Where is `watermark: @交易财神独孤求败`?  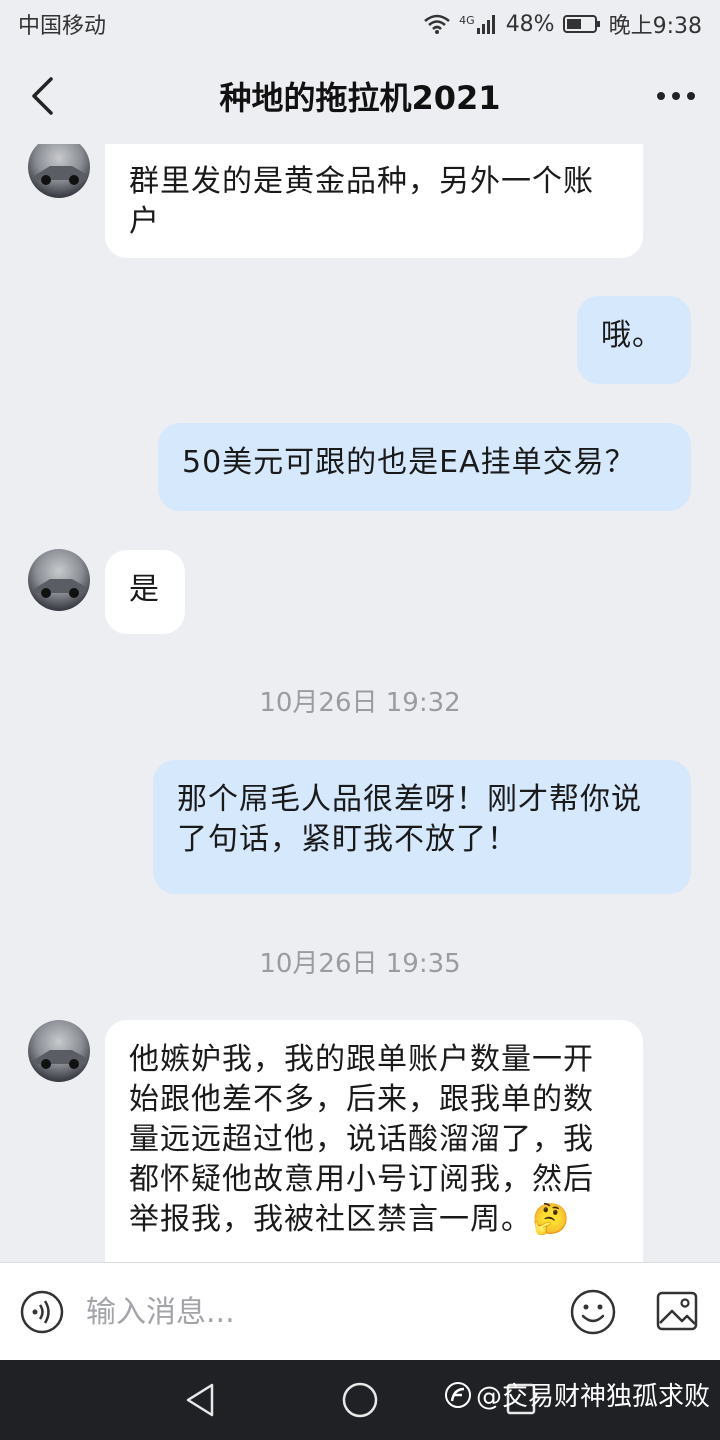
watermark: @交易财神独孤求败 is located at coordinates (577, 1394).